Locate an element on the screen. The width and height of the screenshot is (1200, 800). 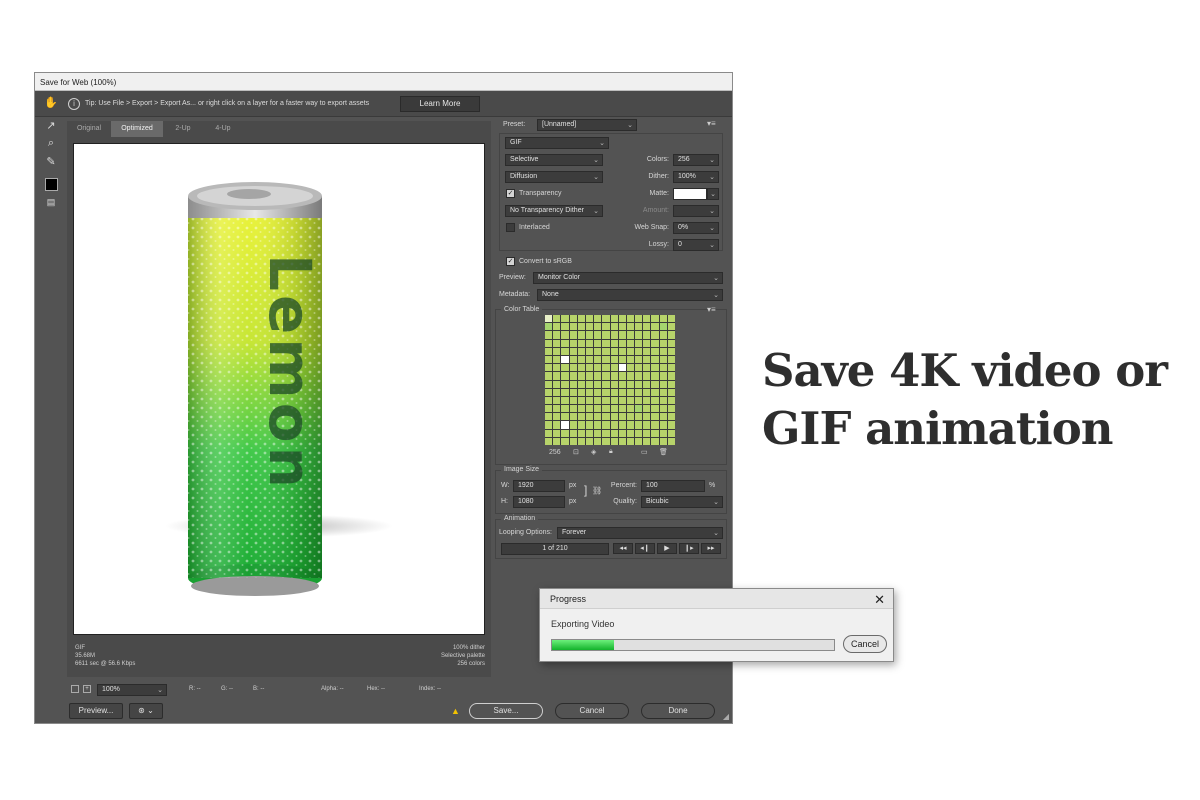
tab-original: Original is located at coordinates (89, 129).